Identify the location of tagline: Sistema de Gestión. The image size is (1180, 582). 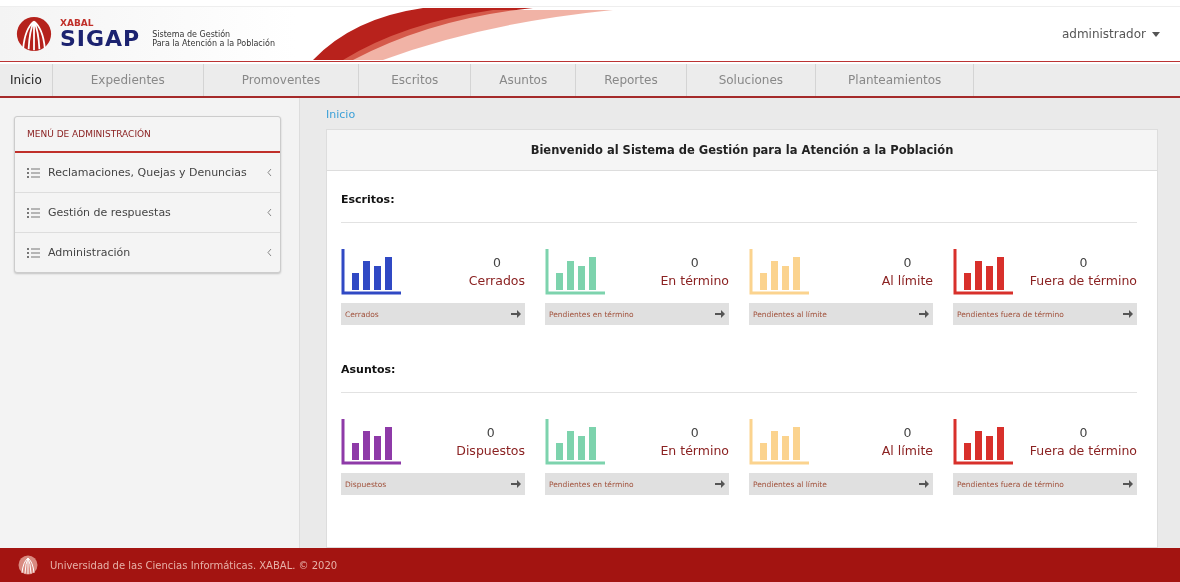
(192, 34).